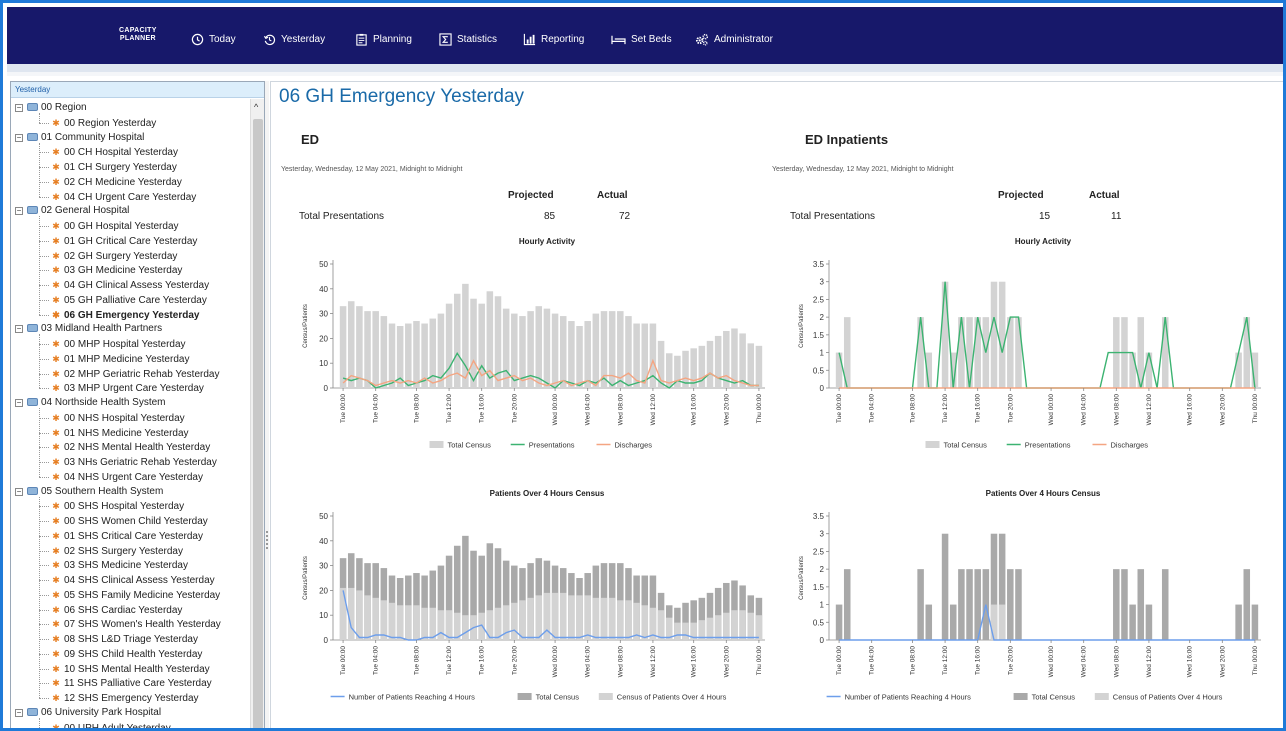 Image resolution: width=1286 pixels, height=731 pixels. Describe the element at coordinates (119, 433) in the screenshot. I see `tree-item-01-nhs-medicine-yesterday: ✱ 01 NHS Medicine Yesterday` at that location.